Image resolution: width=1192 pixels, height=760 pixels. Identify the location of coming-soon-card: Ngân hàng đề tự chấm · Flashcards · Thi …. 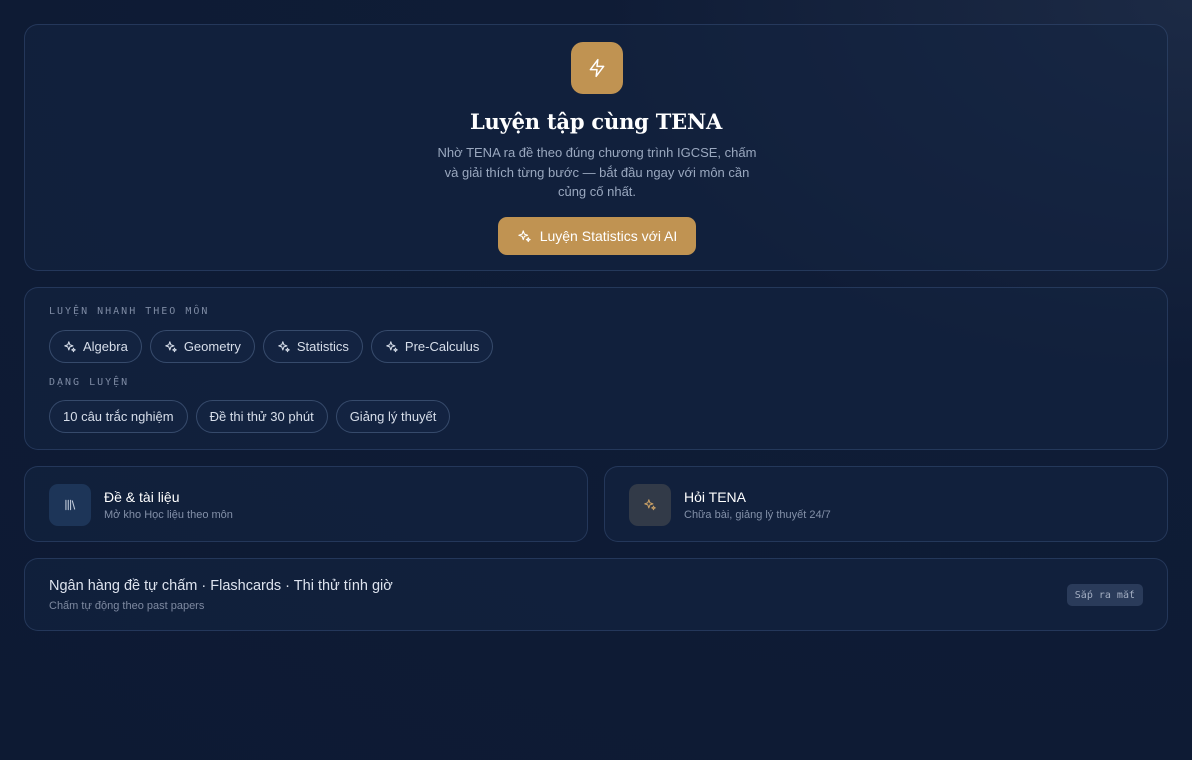
(596, 594).